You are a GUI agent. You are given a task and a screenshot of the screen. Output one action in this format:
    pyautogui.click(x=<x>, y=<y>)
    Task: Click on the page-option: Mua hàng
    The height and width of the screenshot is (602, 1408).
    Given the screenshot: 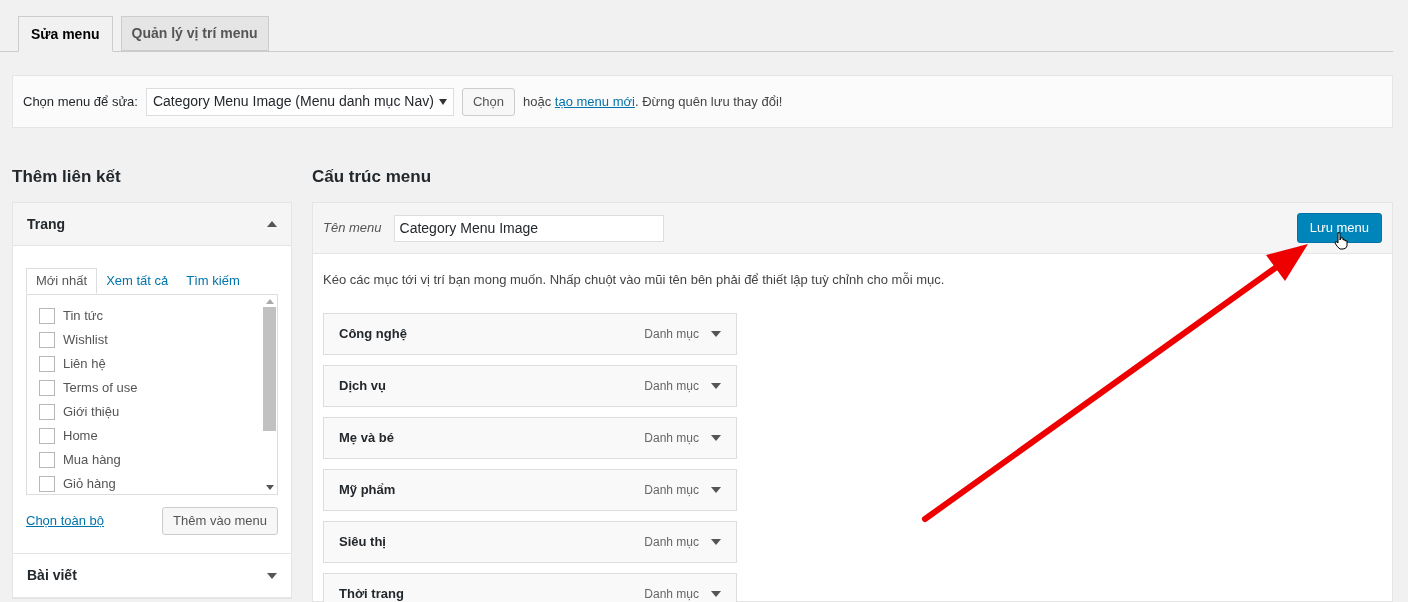 What is the action you would take?
    pyautogui.click(x=92, y=459)
    